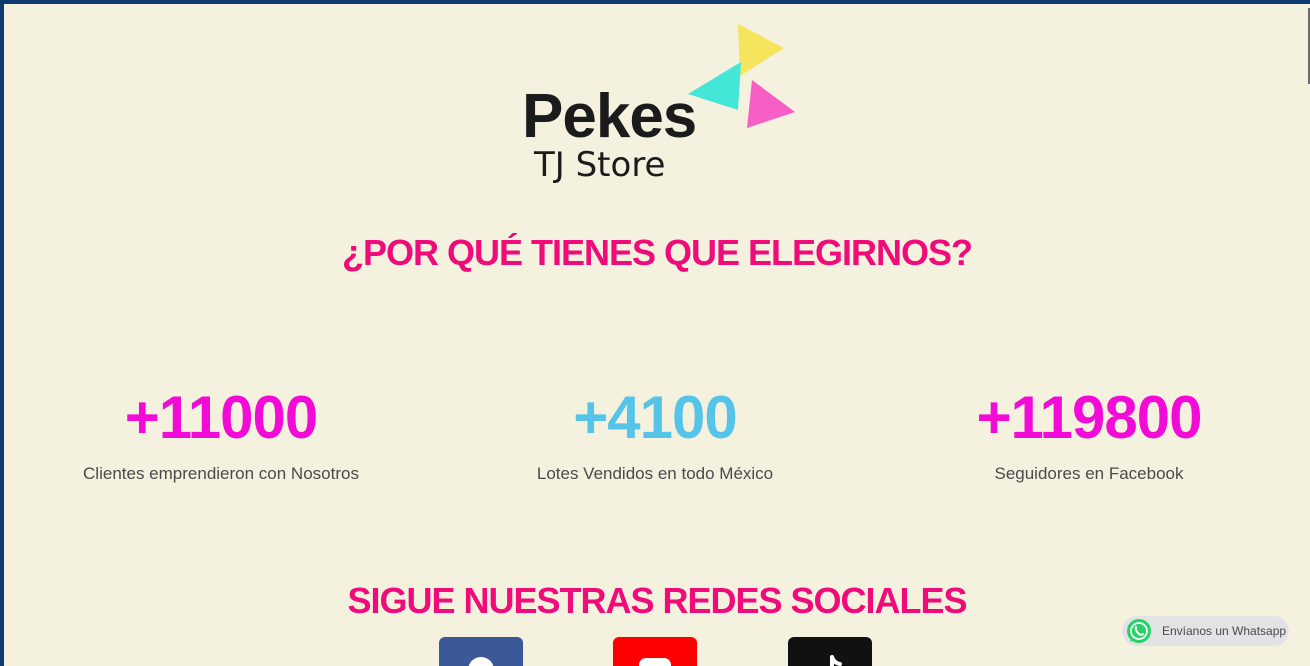  I want to click on logo: Pekes TJ Store, so click(661, 108).